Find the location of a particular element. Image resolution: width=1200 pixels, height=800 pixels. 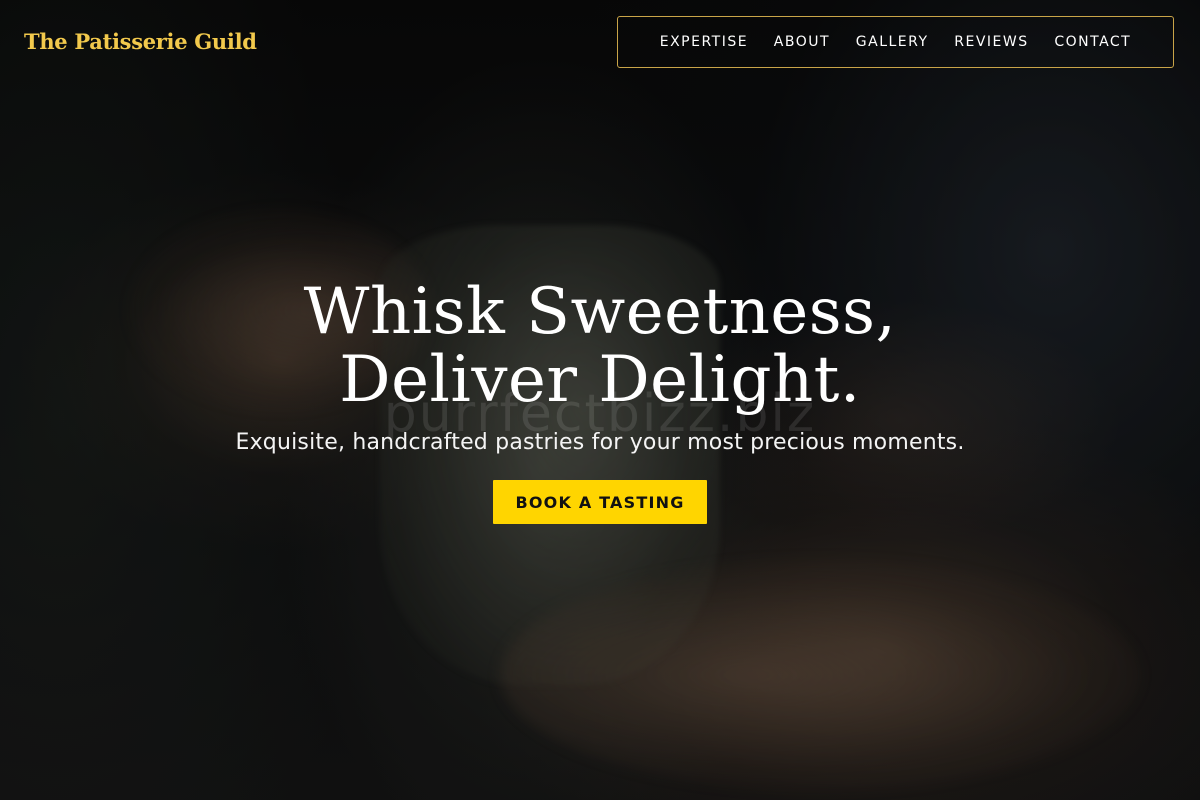

nav-link-about: ABOUT is located at coordinates (802, 42).